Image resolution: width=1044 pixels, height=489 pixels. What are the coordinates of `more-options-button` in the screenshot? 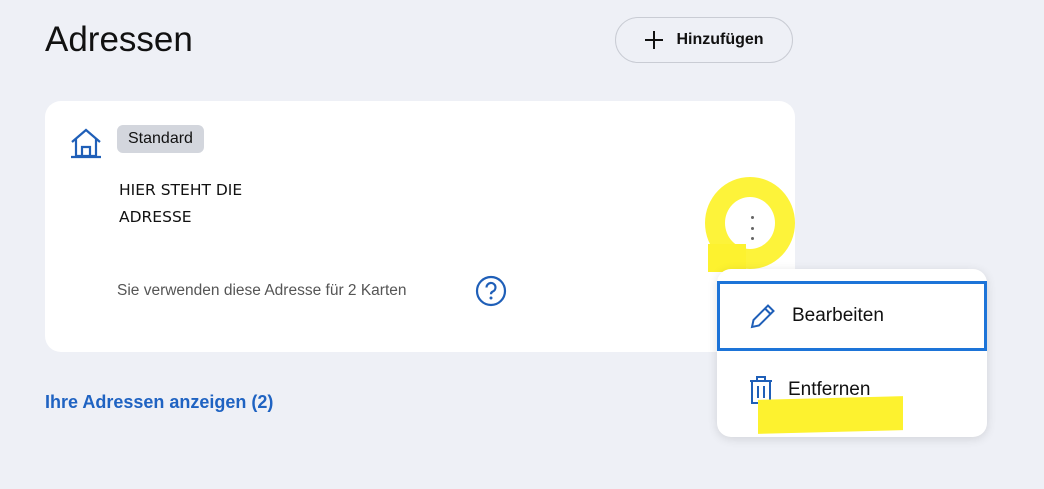 It's located at (752, 228).